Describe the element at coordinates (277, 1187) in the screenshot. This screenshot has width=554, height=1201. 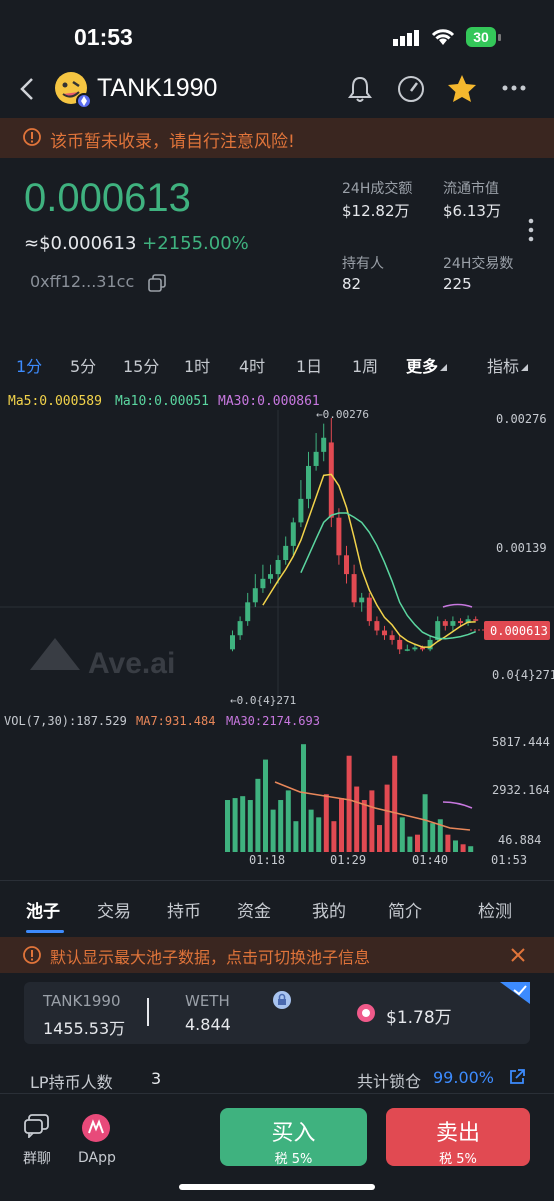
I see `home-indicator` at that location.